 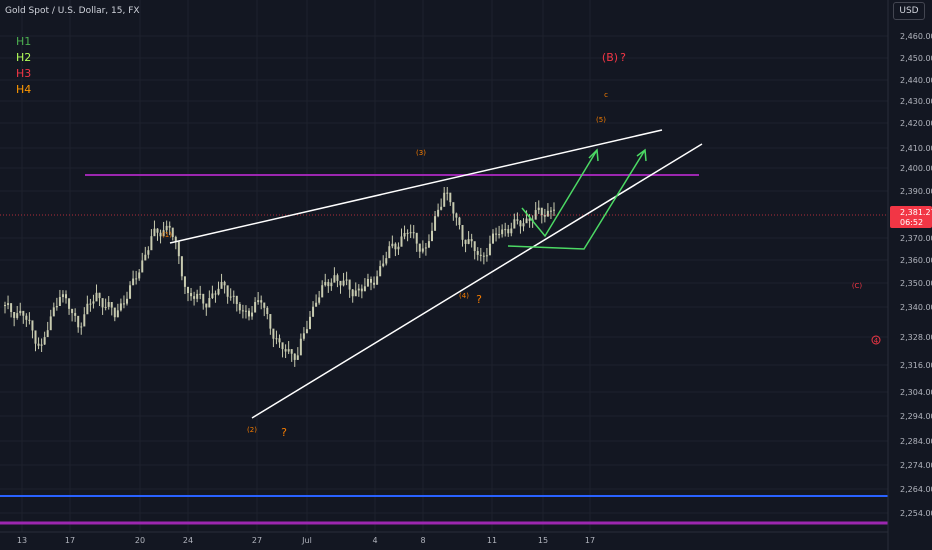 I want to click on price-tick-label: 2,294.00, so click(x=916, y=416).